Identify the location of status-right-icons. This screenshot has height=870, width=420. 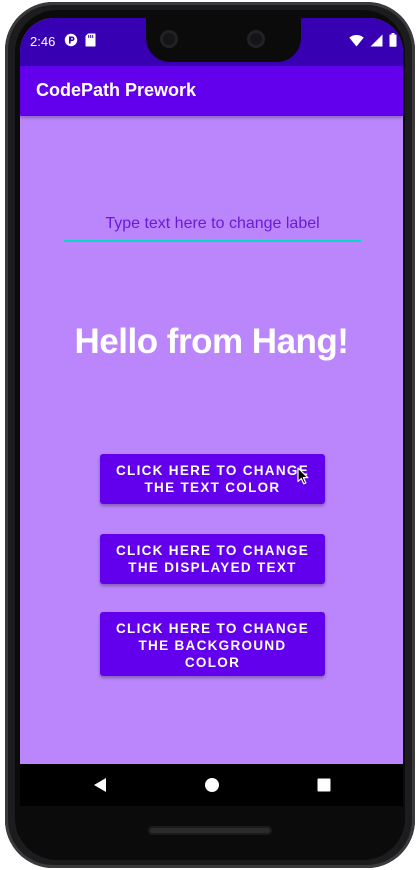
(373, 42).